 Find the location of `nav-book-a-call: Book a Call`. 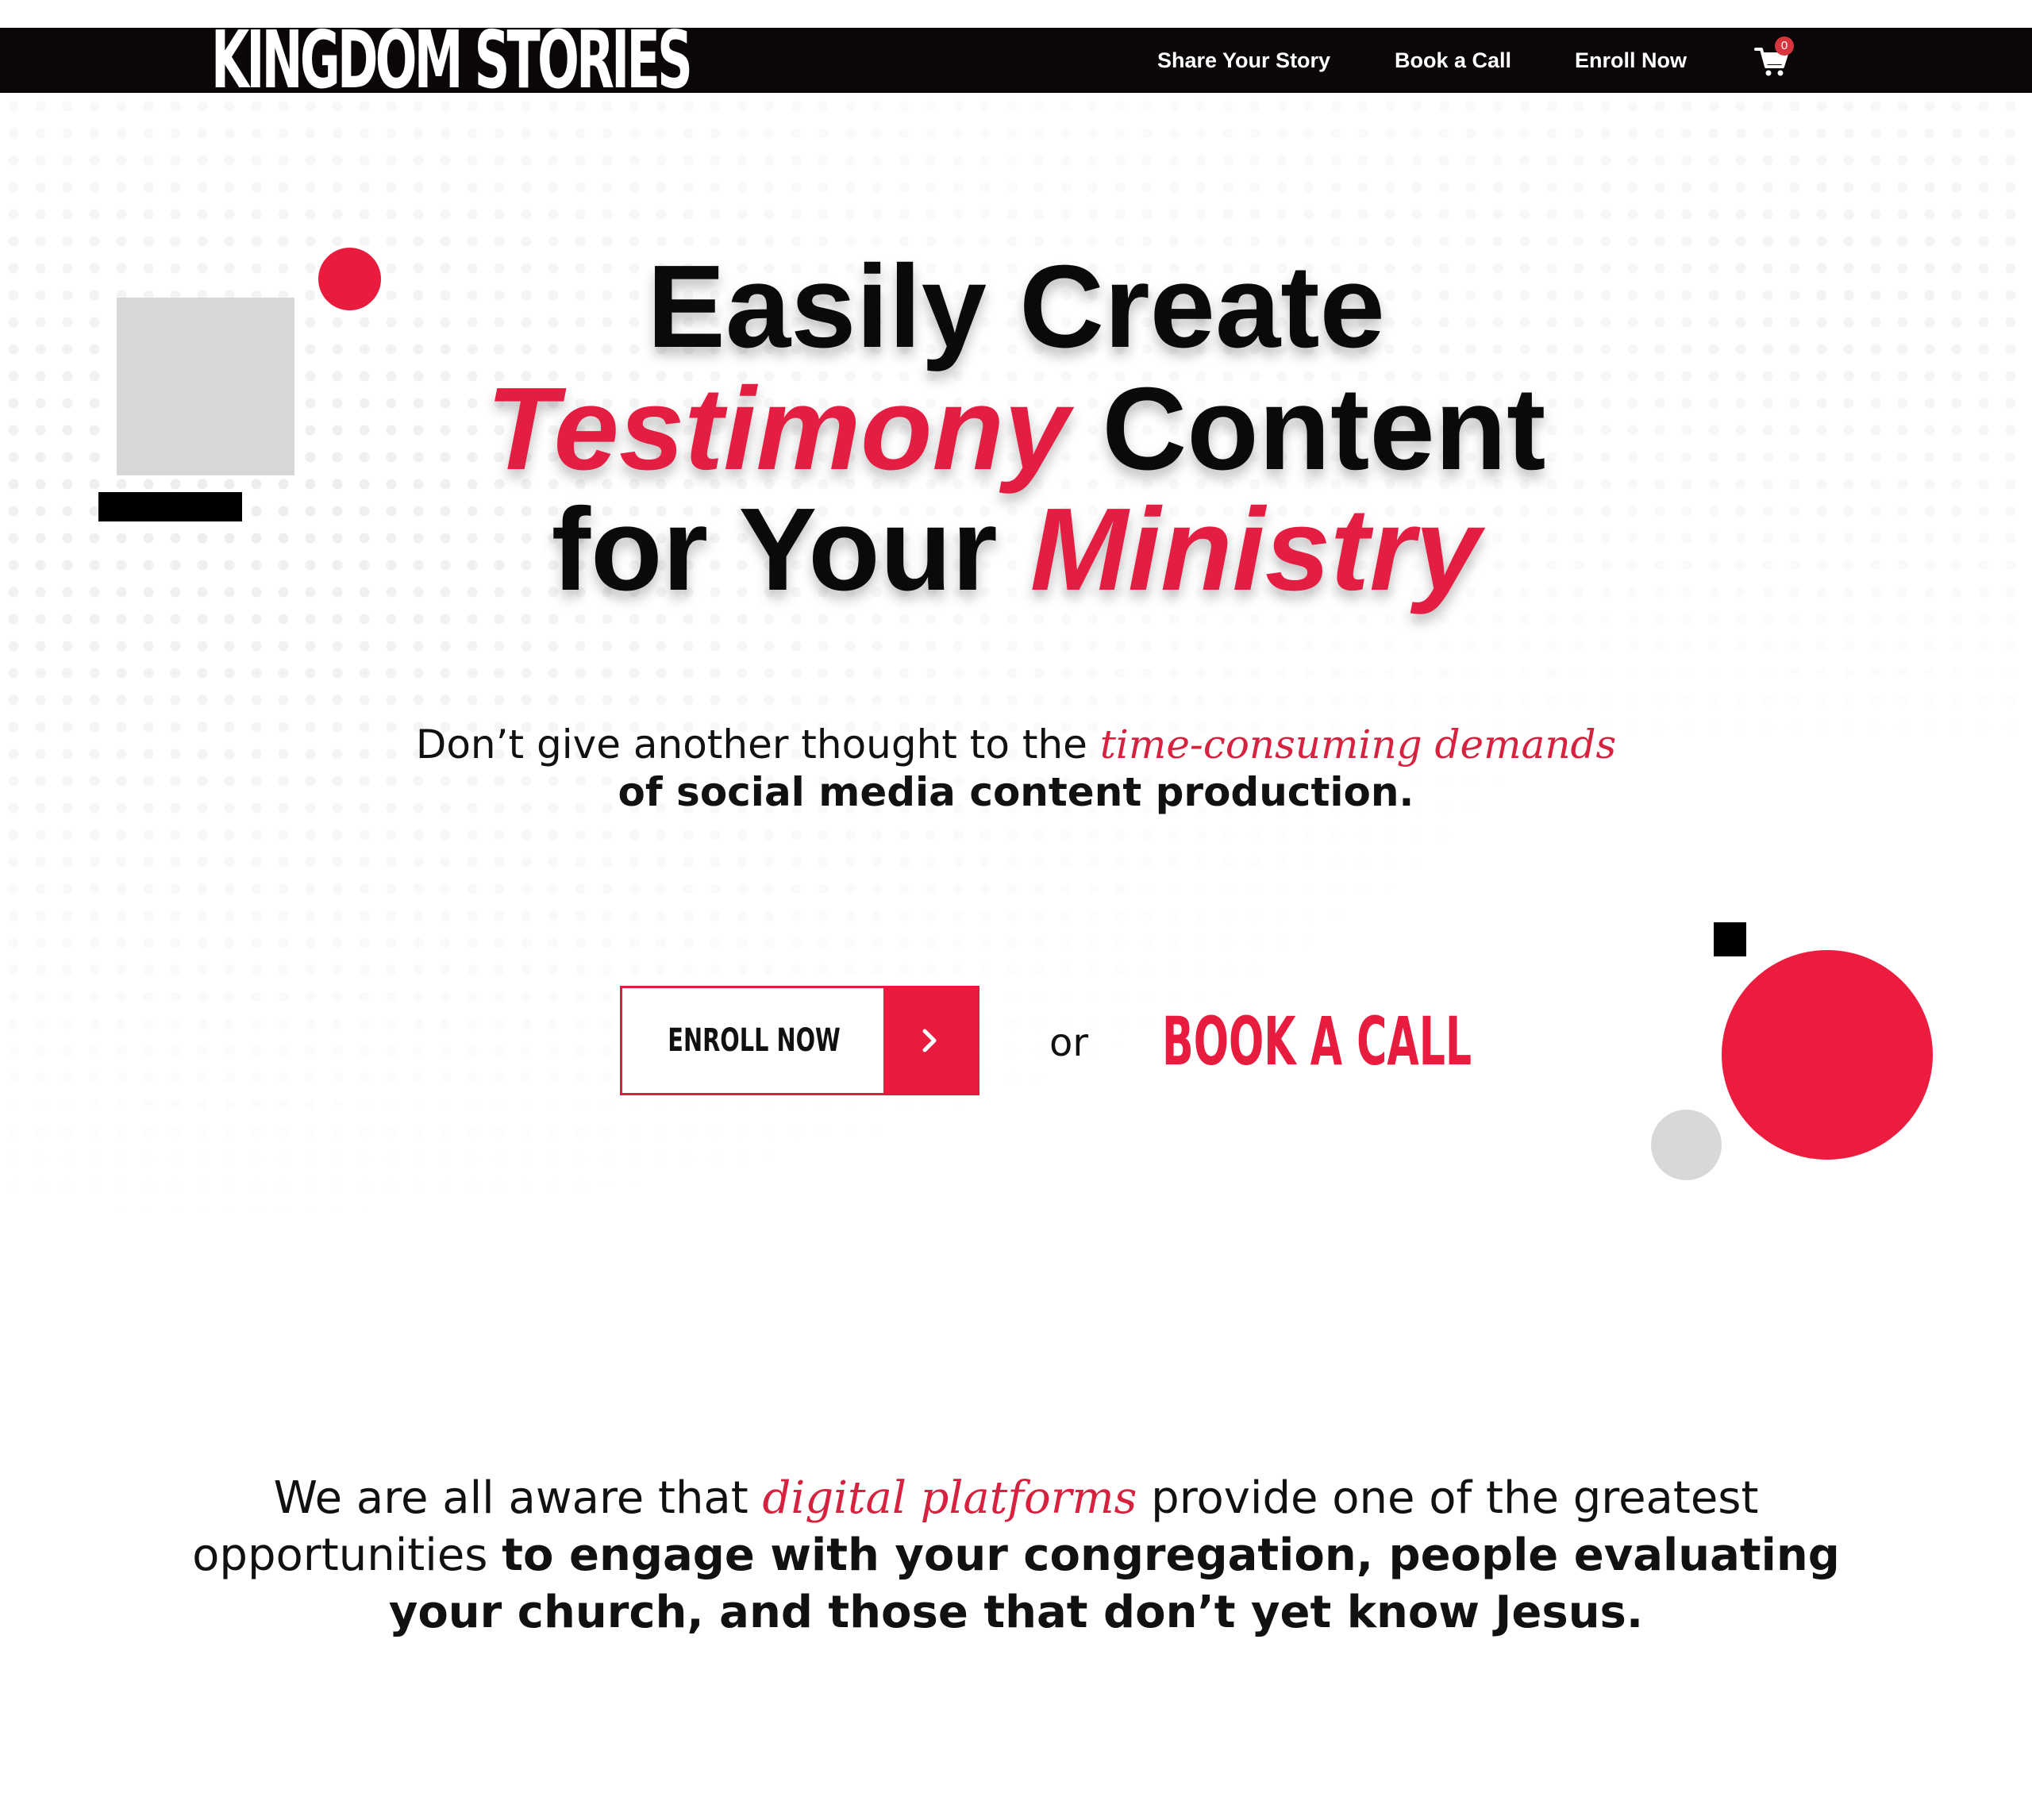

nav-book-a-call: Book a Call is located at coordinates (1453, 61).